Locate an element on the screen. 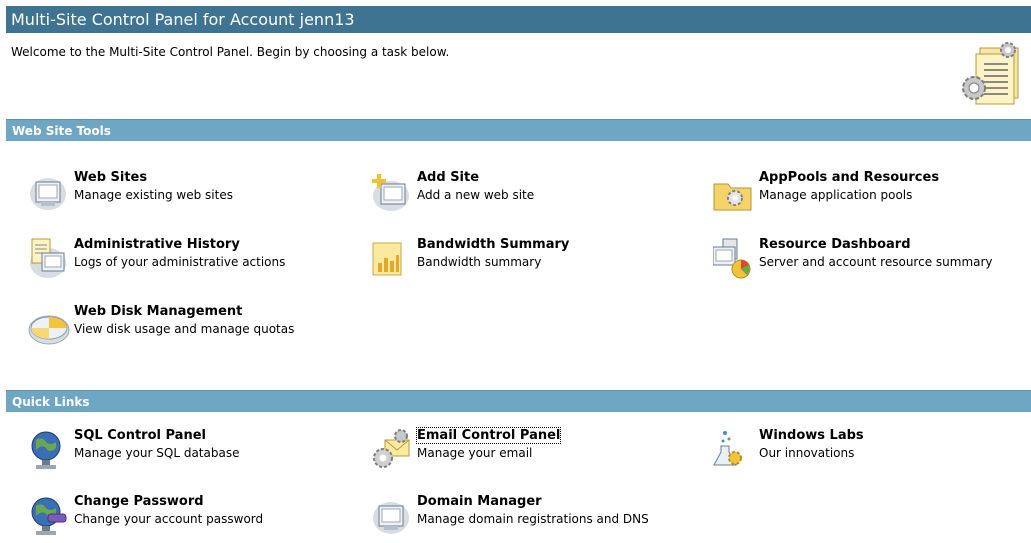 The width and height of the screenshot is (1031, 543). history-log-icon is located at coordinates (48, 258).